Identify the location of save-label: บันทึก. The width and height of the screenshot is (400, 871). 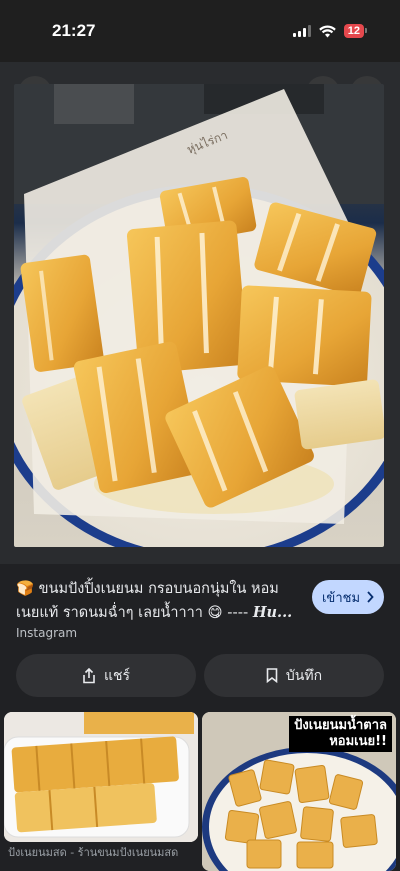
(304, 675).